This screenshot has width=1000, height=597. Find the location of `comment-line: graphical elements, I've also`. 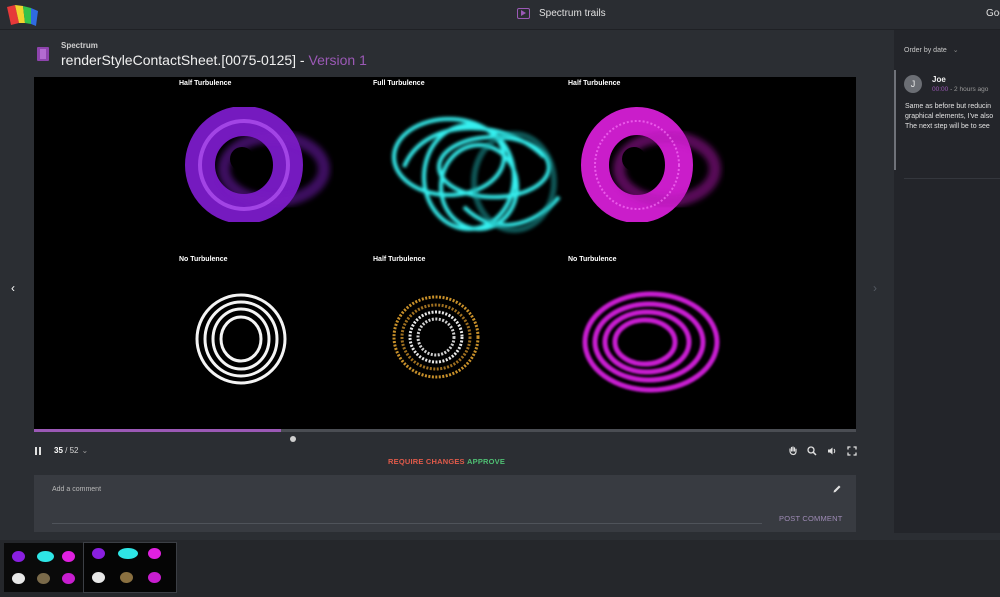

comment-line: graphical elements, I've also is located at coordinates (949, 116).